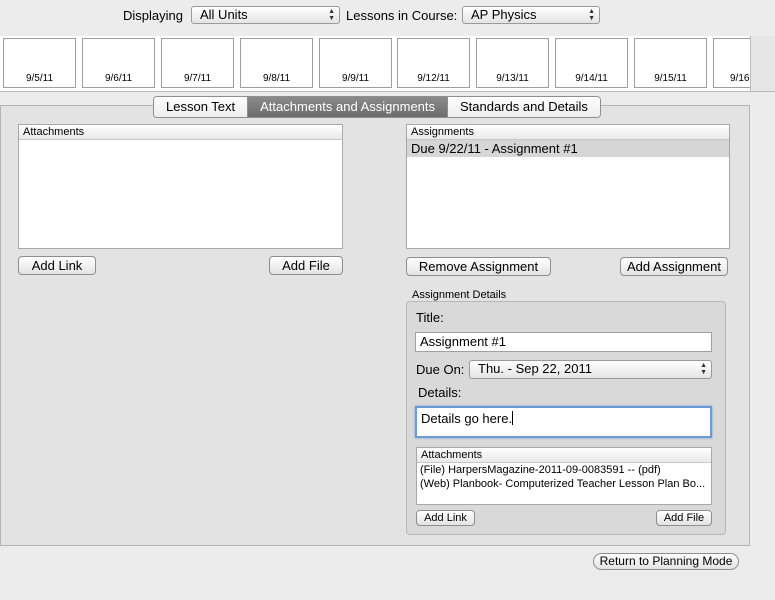  I want to click on date-cell: 9/12/11, so click(433, 63).